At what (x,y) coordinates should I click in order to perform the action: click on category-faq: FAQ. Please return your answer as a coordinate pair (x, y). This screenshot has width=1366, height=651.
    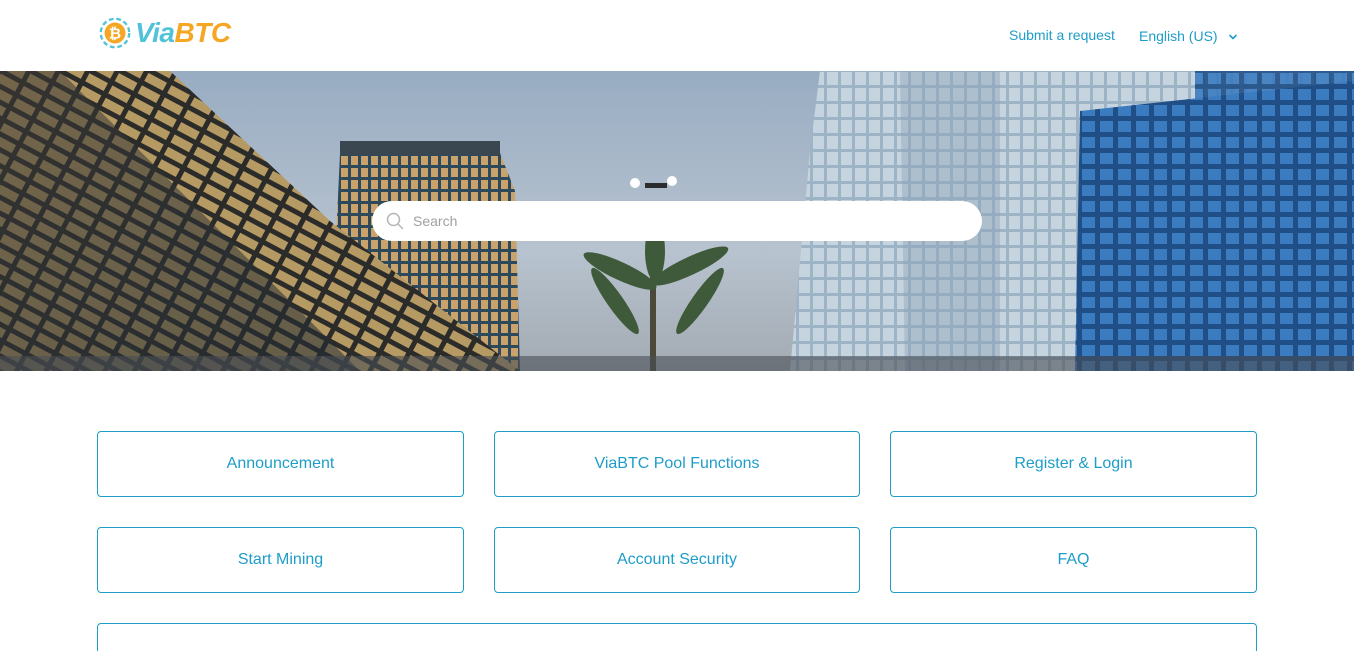
    Looking at the image, I should click on (1073, 560).